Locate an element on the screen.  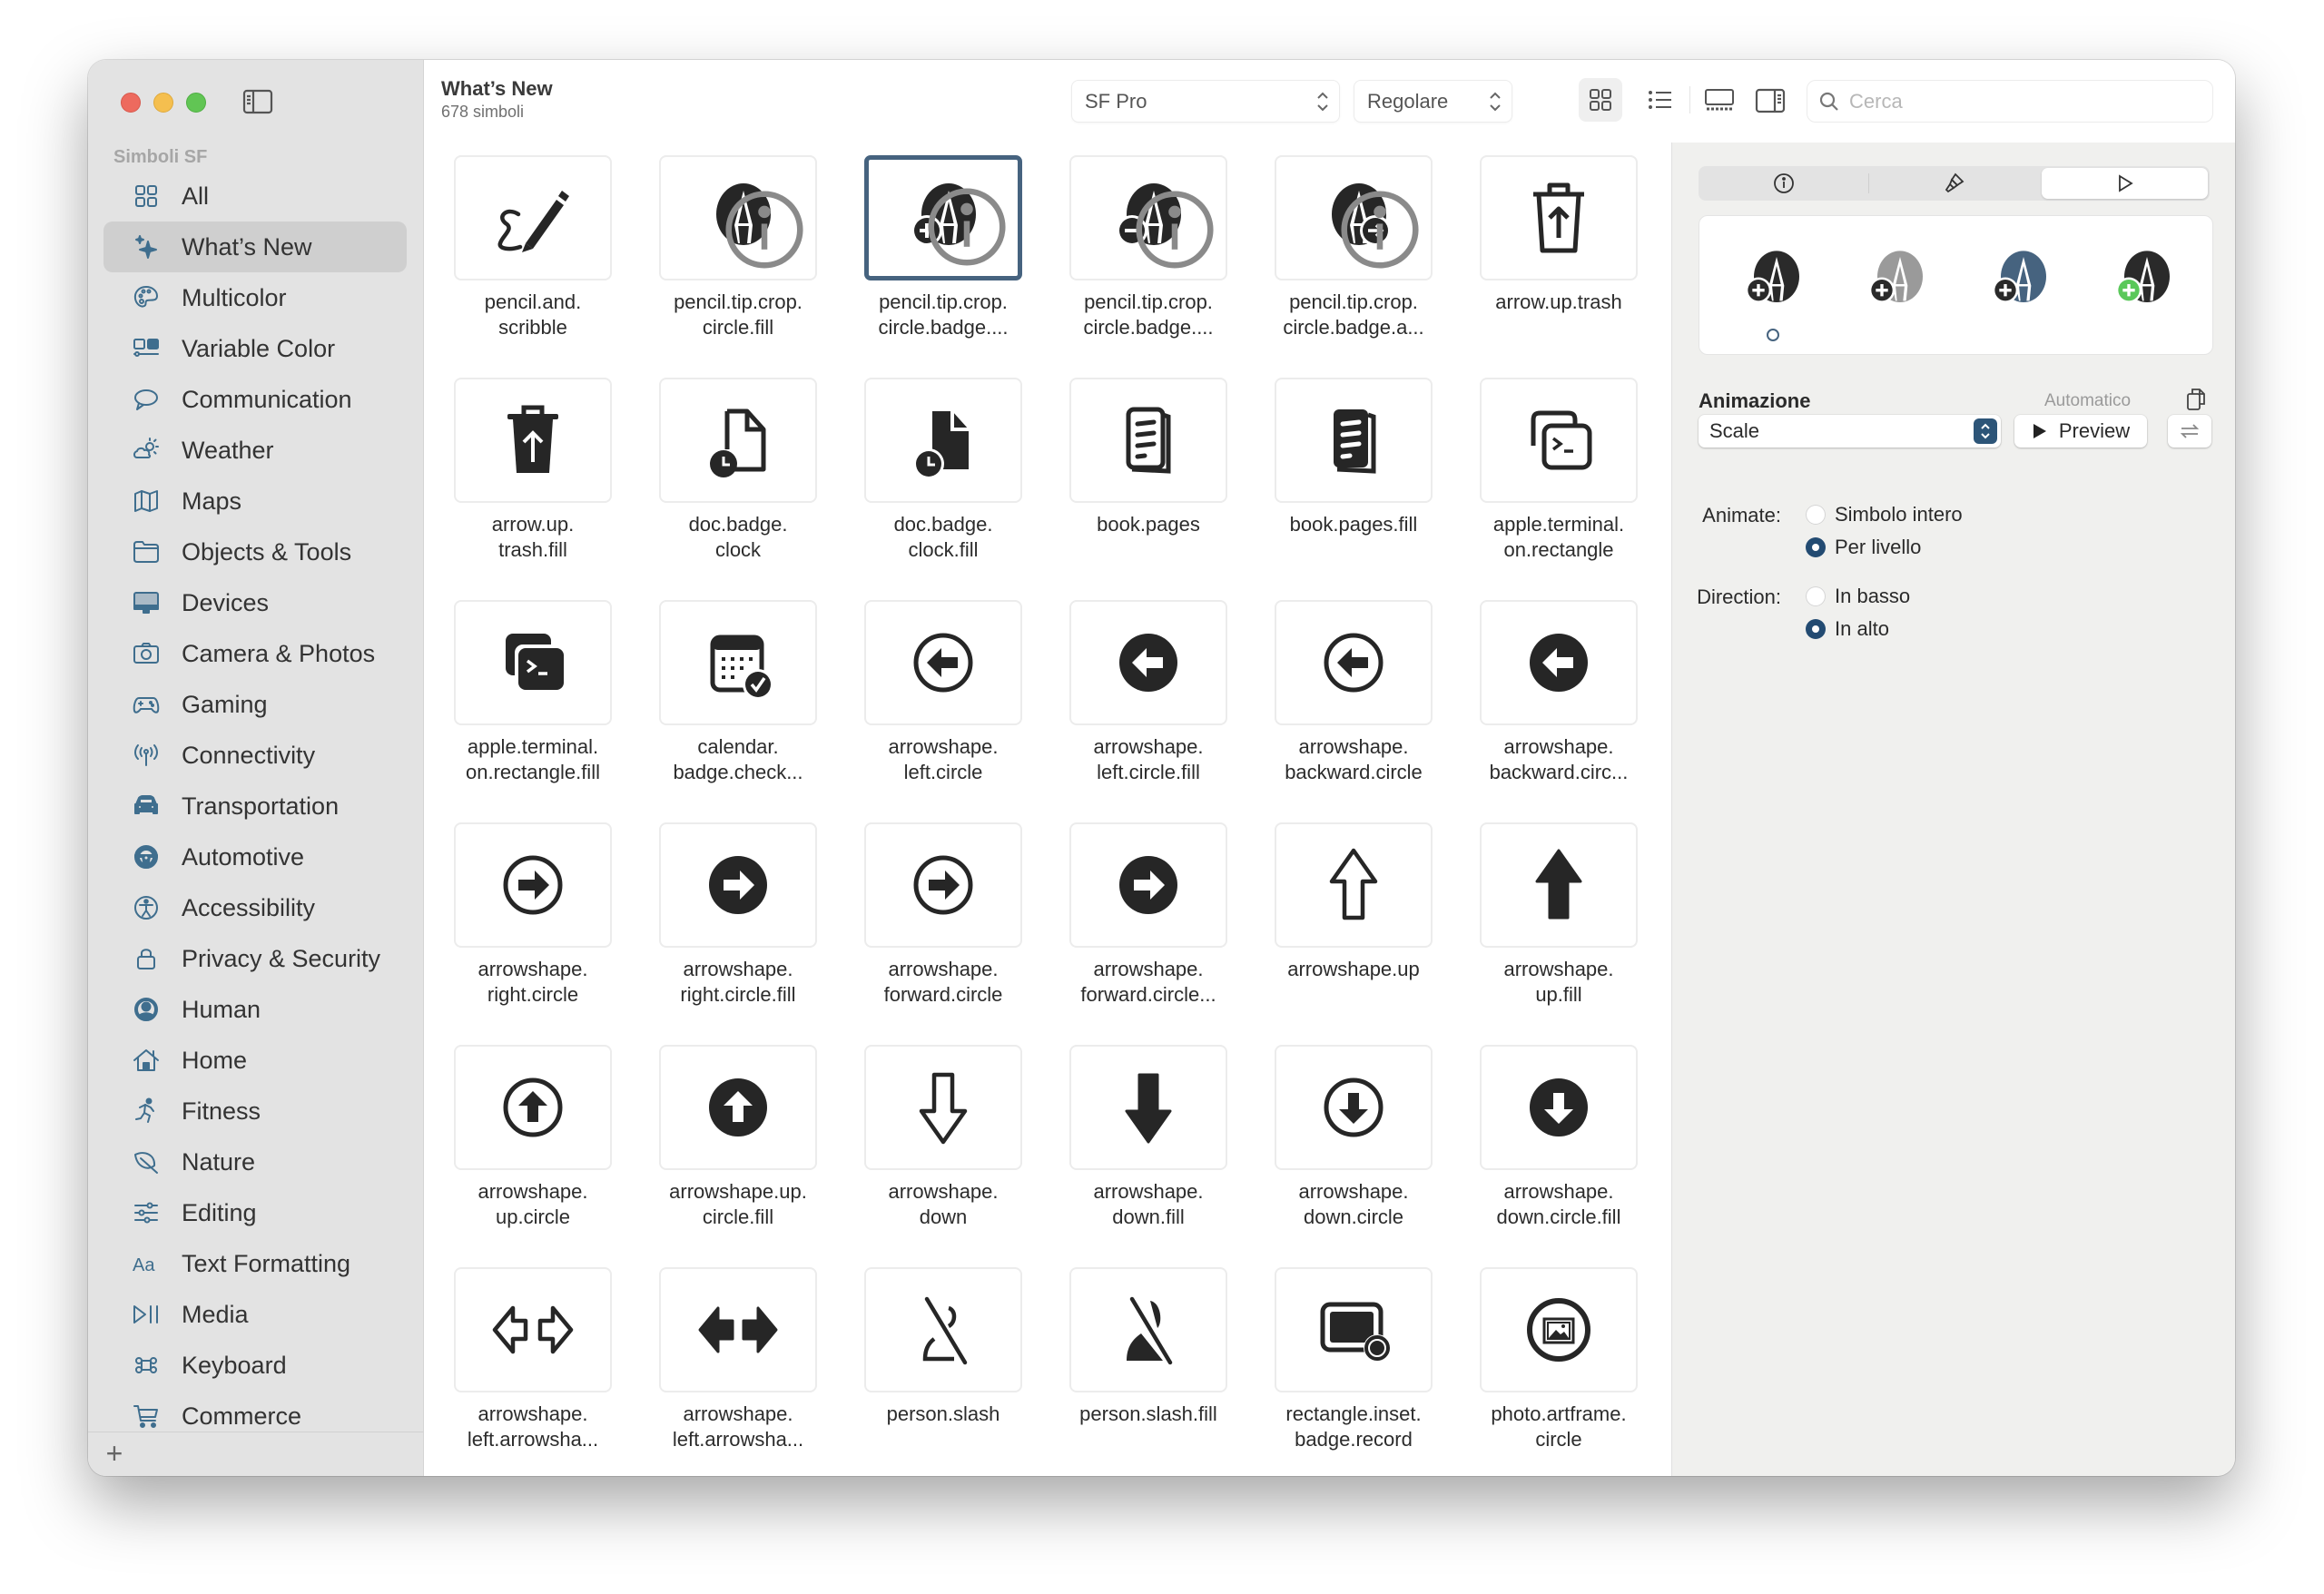
sidebar-item-multicolor: Multicolor is located at coordinates (255, 298).